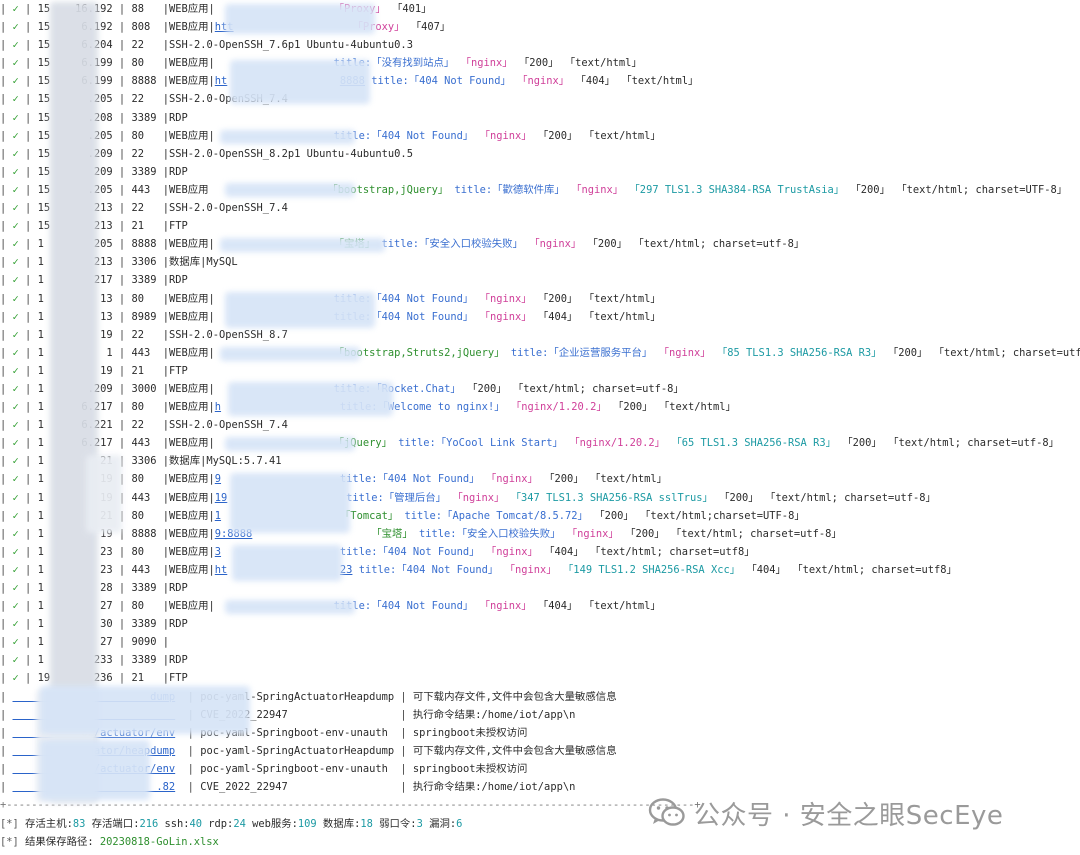 The image size is (1080, 855). Describe the element at coordinates (874, 569) in the screenshot. I see `fingerprint-tag: 「text/html; charset=utf8」` at that location.